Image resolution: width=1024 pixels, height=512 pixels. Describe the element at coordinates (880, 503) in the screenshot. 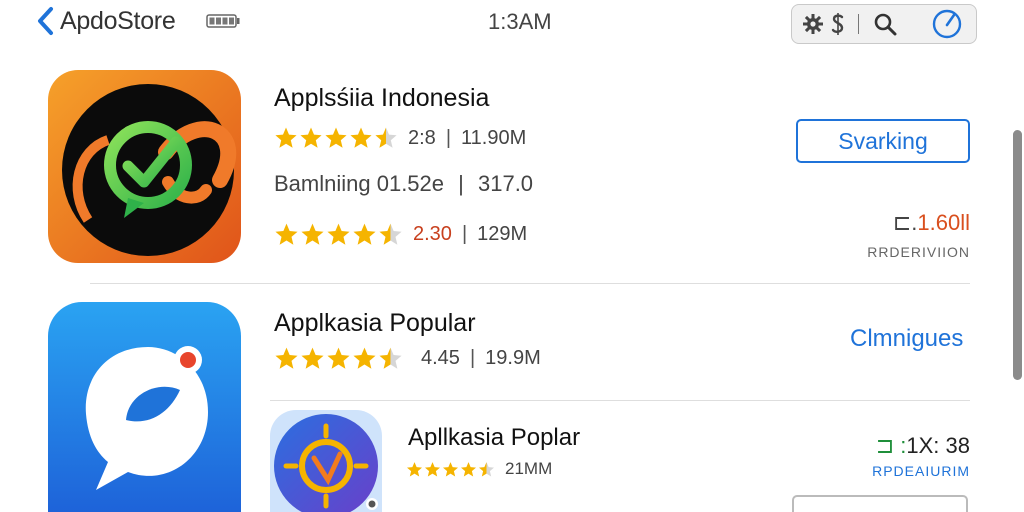

I see `get-button-partial` at that location.